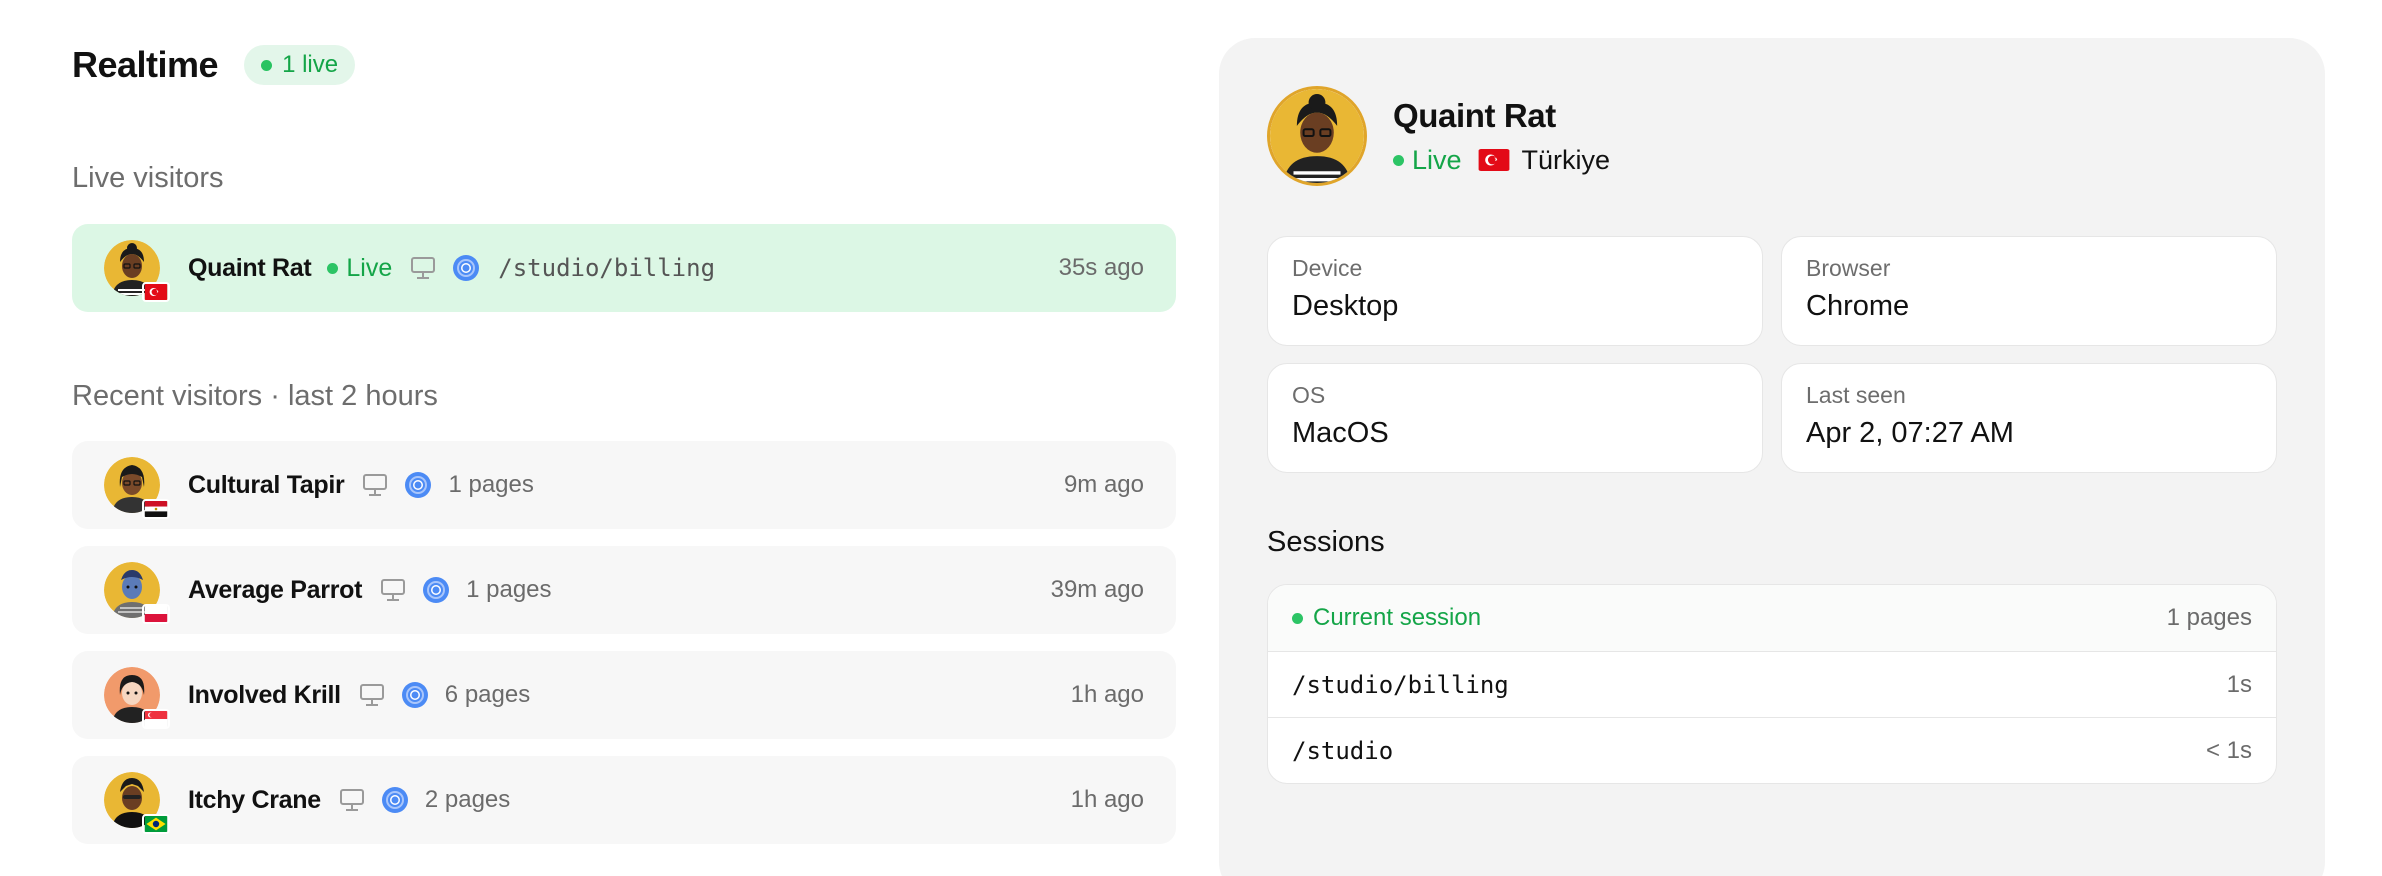  What do you see at coordinates (145, 64) in the screenshot?
I see `page-title: Realtime` at bounding box center [145, 64].